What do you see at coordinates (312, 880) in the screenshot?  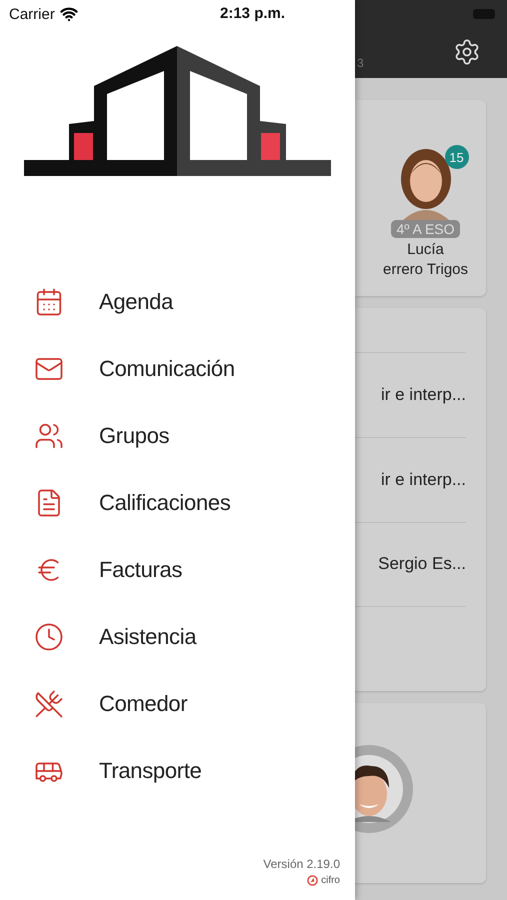 I see `brand-icon` at bounding box center [312, 880].